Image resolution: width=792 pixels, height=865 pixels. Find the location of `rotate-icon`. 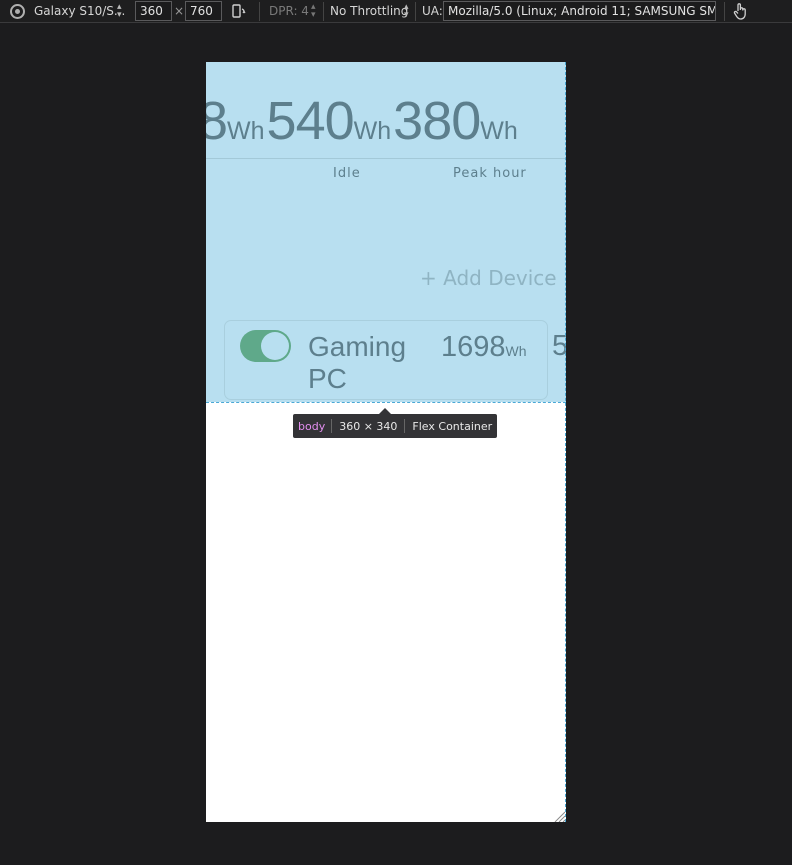

rotate-icon is located at coordinates (238, 11).